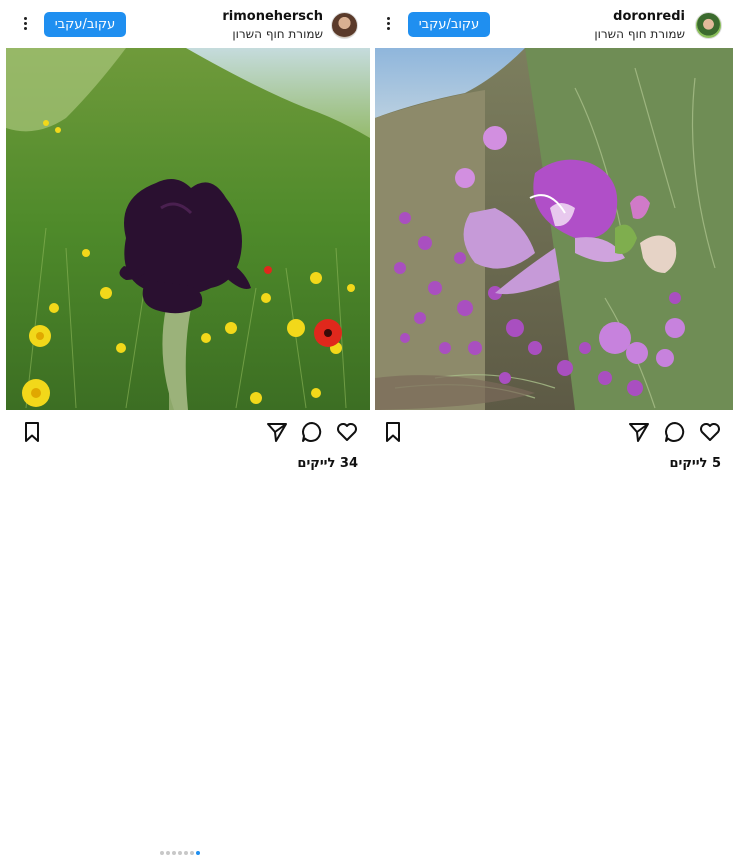 Image resolution: width=747 pixels, height=856 pixels. Describe the element at coordinates (560, 24) in the screenshot. I see `post-header: עקוב/עקבי doronredi שמורת חוף השרון` at that location.